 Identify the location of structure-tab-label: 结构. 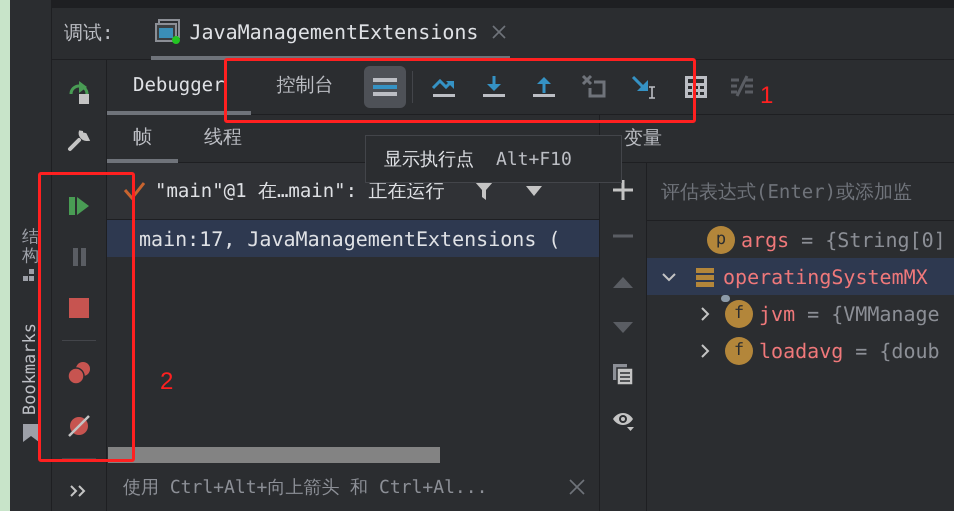
(30, 247).